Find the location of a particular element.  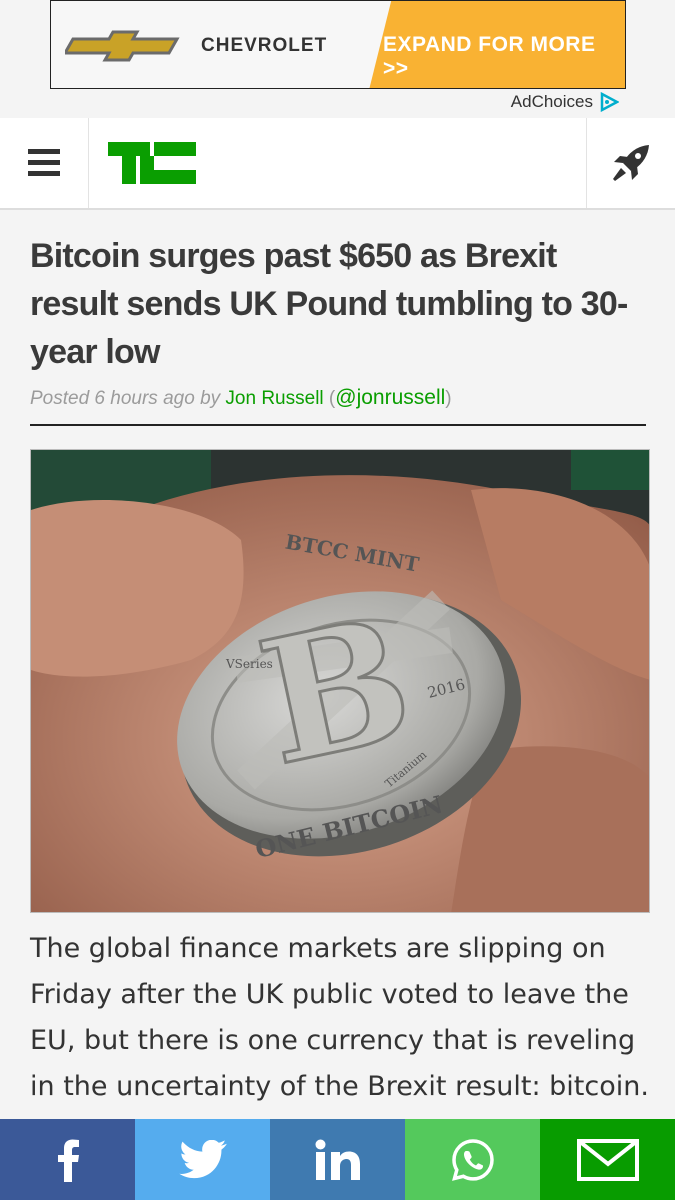

share-facebook-button is located at coordinates (67, 1159).